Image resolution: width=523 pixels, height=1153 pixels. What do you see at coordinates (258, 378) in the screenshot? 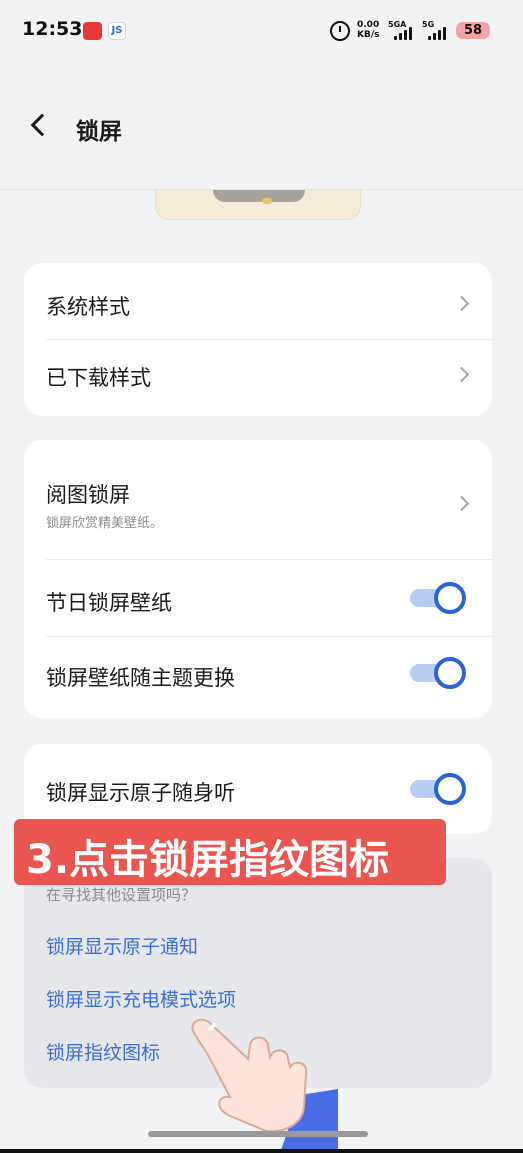
I see `list-item-downloaded-style: 已下载样式` at bounding box center [258, 378].